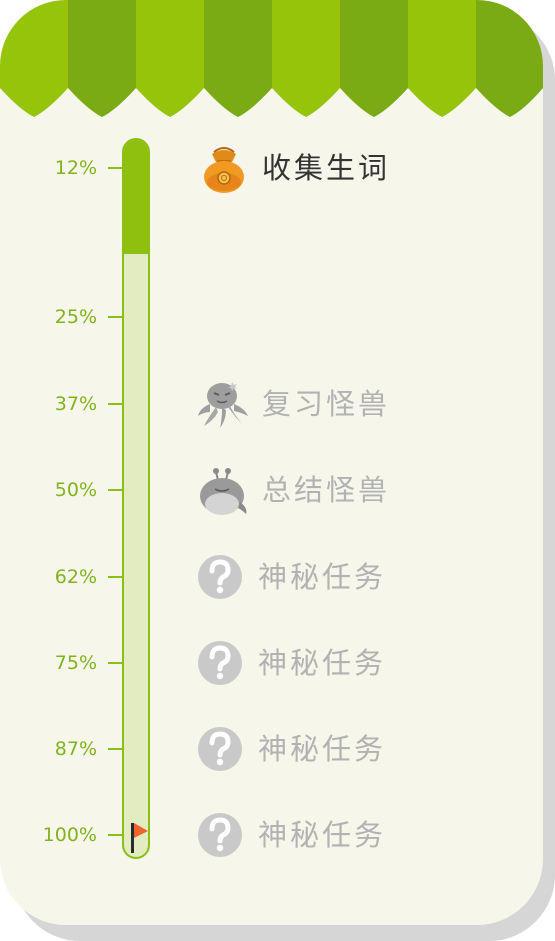 Image resolution: width=555 pixels, height=941 pixels. What do you see at coordinates (75, 663) in the screenshot?
I see `milestone-percent-label: 75%` at bounding box center [75, 663].